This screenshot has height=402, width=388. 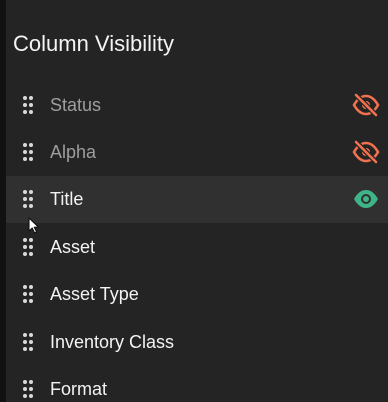 What do you see at coordinates (73, 246) in the screenshot?
I see `column-label: Asset` at bounding box center [73, 246].